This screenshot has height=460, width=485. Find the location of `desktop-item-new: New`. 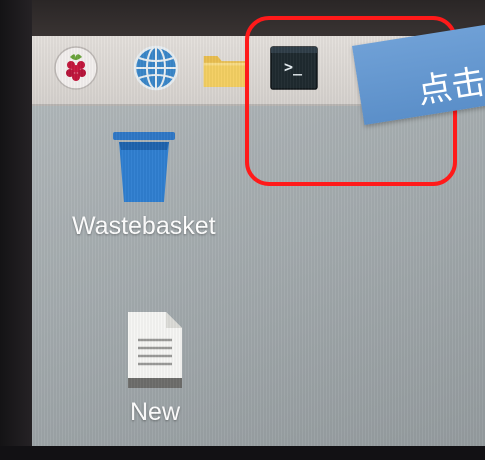

desktop-item-new: New is located at coordinates (155, 367).